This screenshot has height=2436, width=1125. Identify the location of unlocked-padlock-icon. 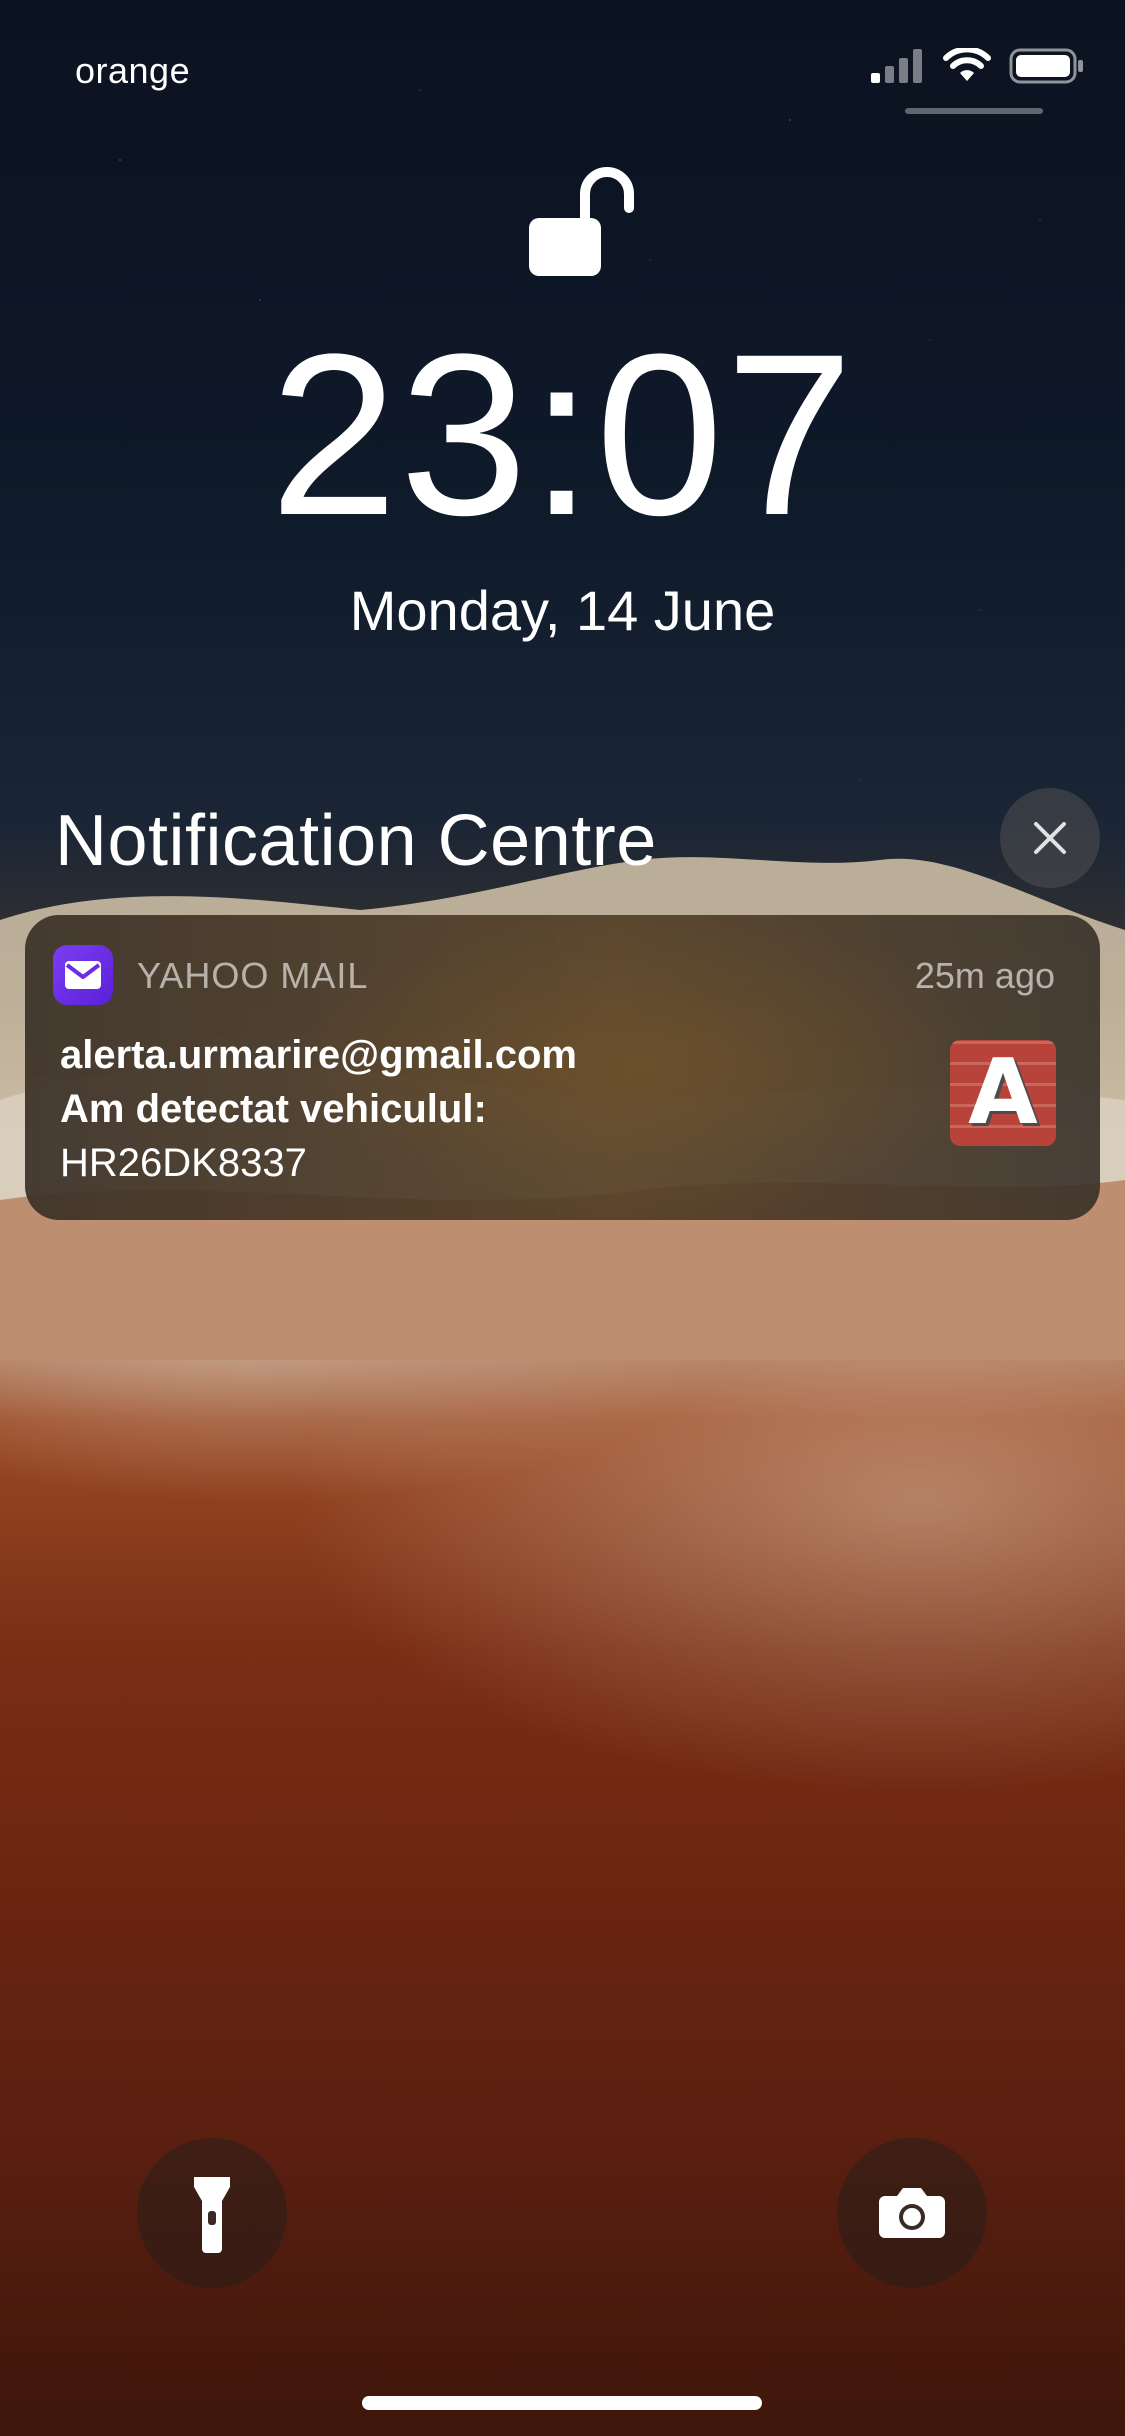
(581, 221).